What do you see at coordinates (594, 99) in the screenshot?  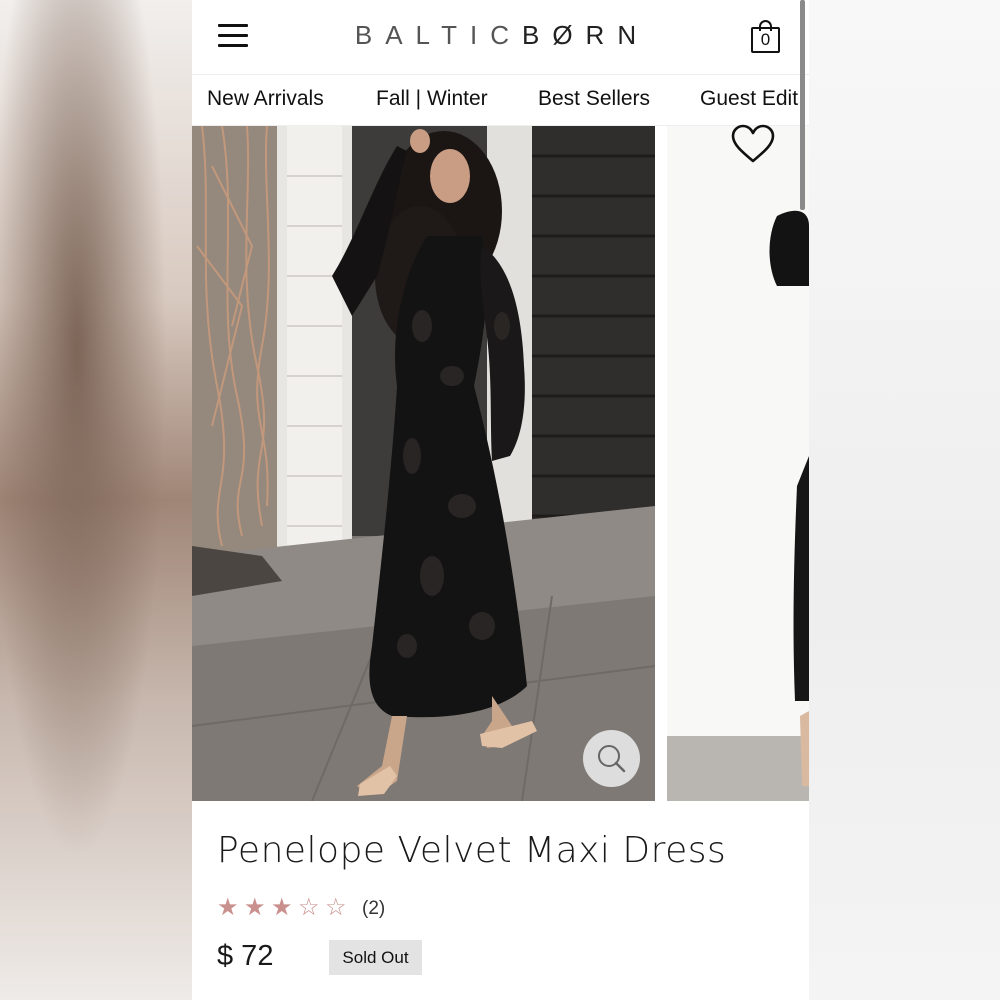 I see `nav-item-best-sellers: Best Sellers` at bounding box center [594, 99].